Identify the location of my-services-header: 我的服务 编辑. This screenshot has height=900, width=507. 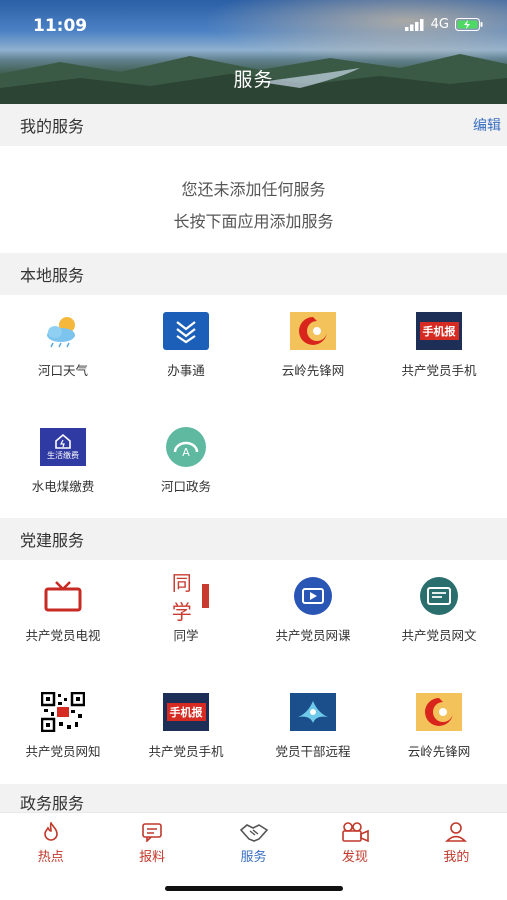
(253, 125).